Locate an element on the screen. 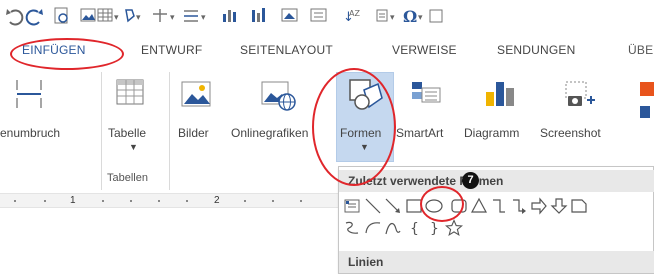 This screenshot has height=274, width=654. redo-icon is located at coordinates (34, 17).